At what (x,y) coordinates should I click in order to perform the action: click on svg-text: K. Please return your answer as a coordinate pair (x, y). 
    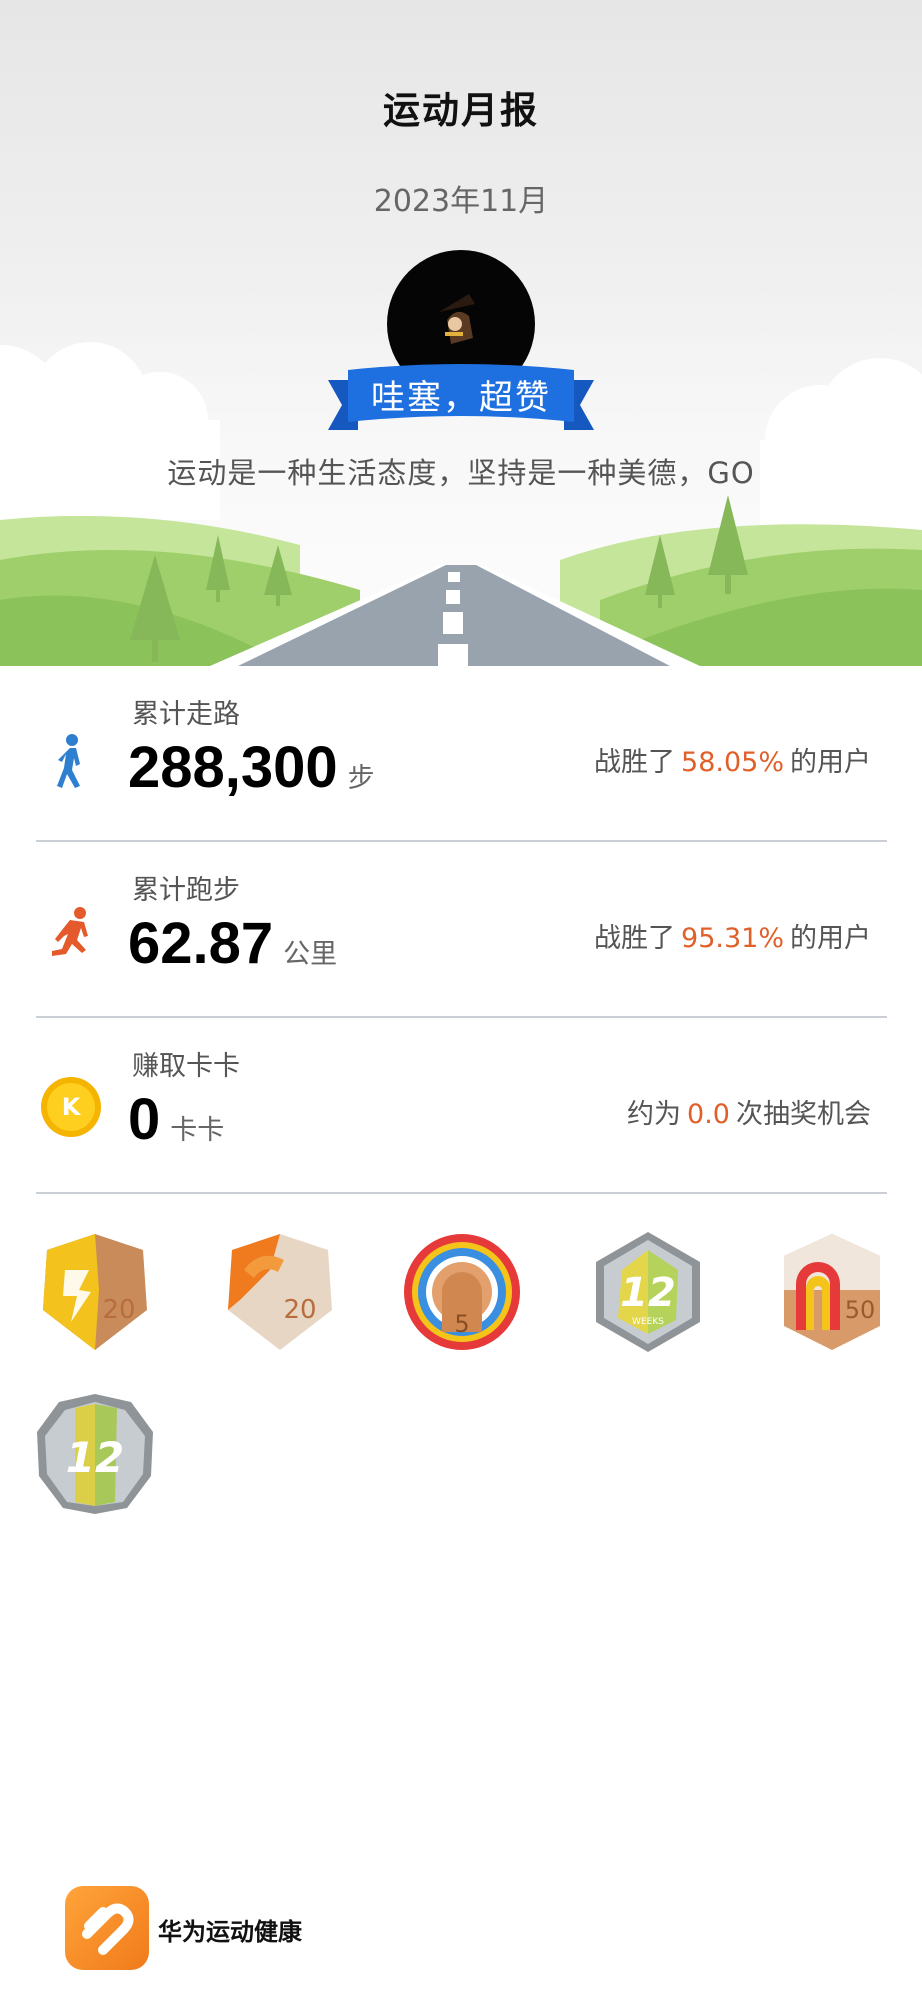
    Looking at the image, I should click on (72, 1107).